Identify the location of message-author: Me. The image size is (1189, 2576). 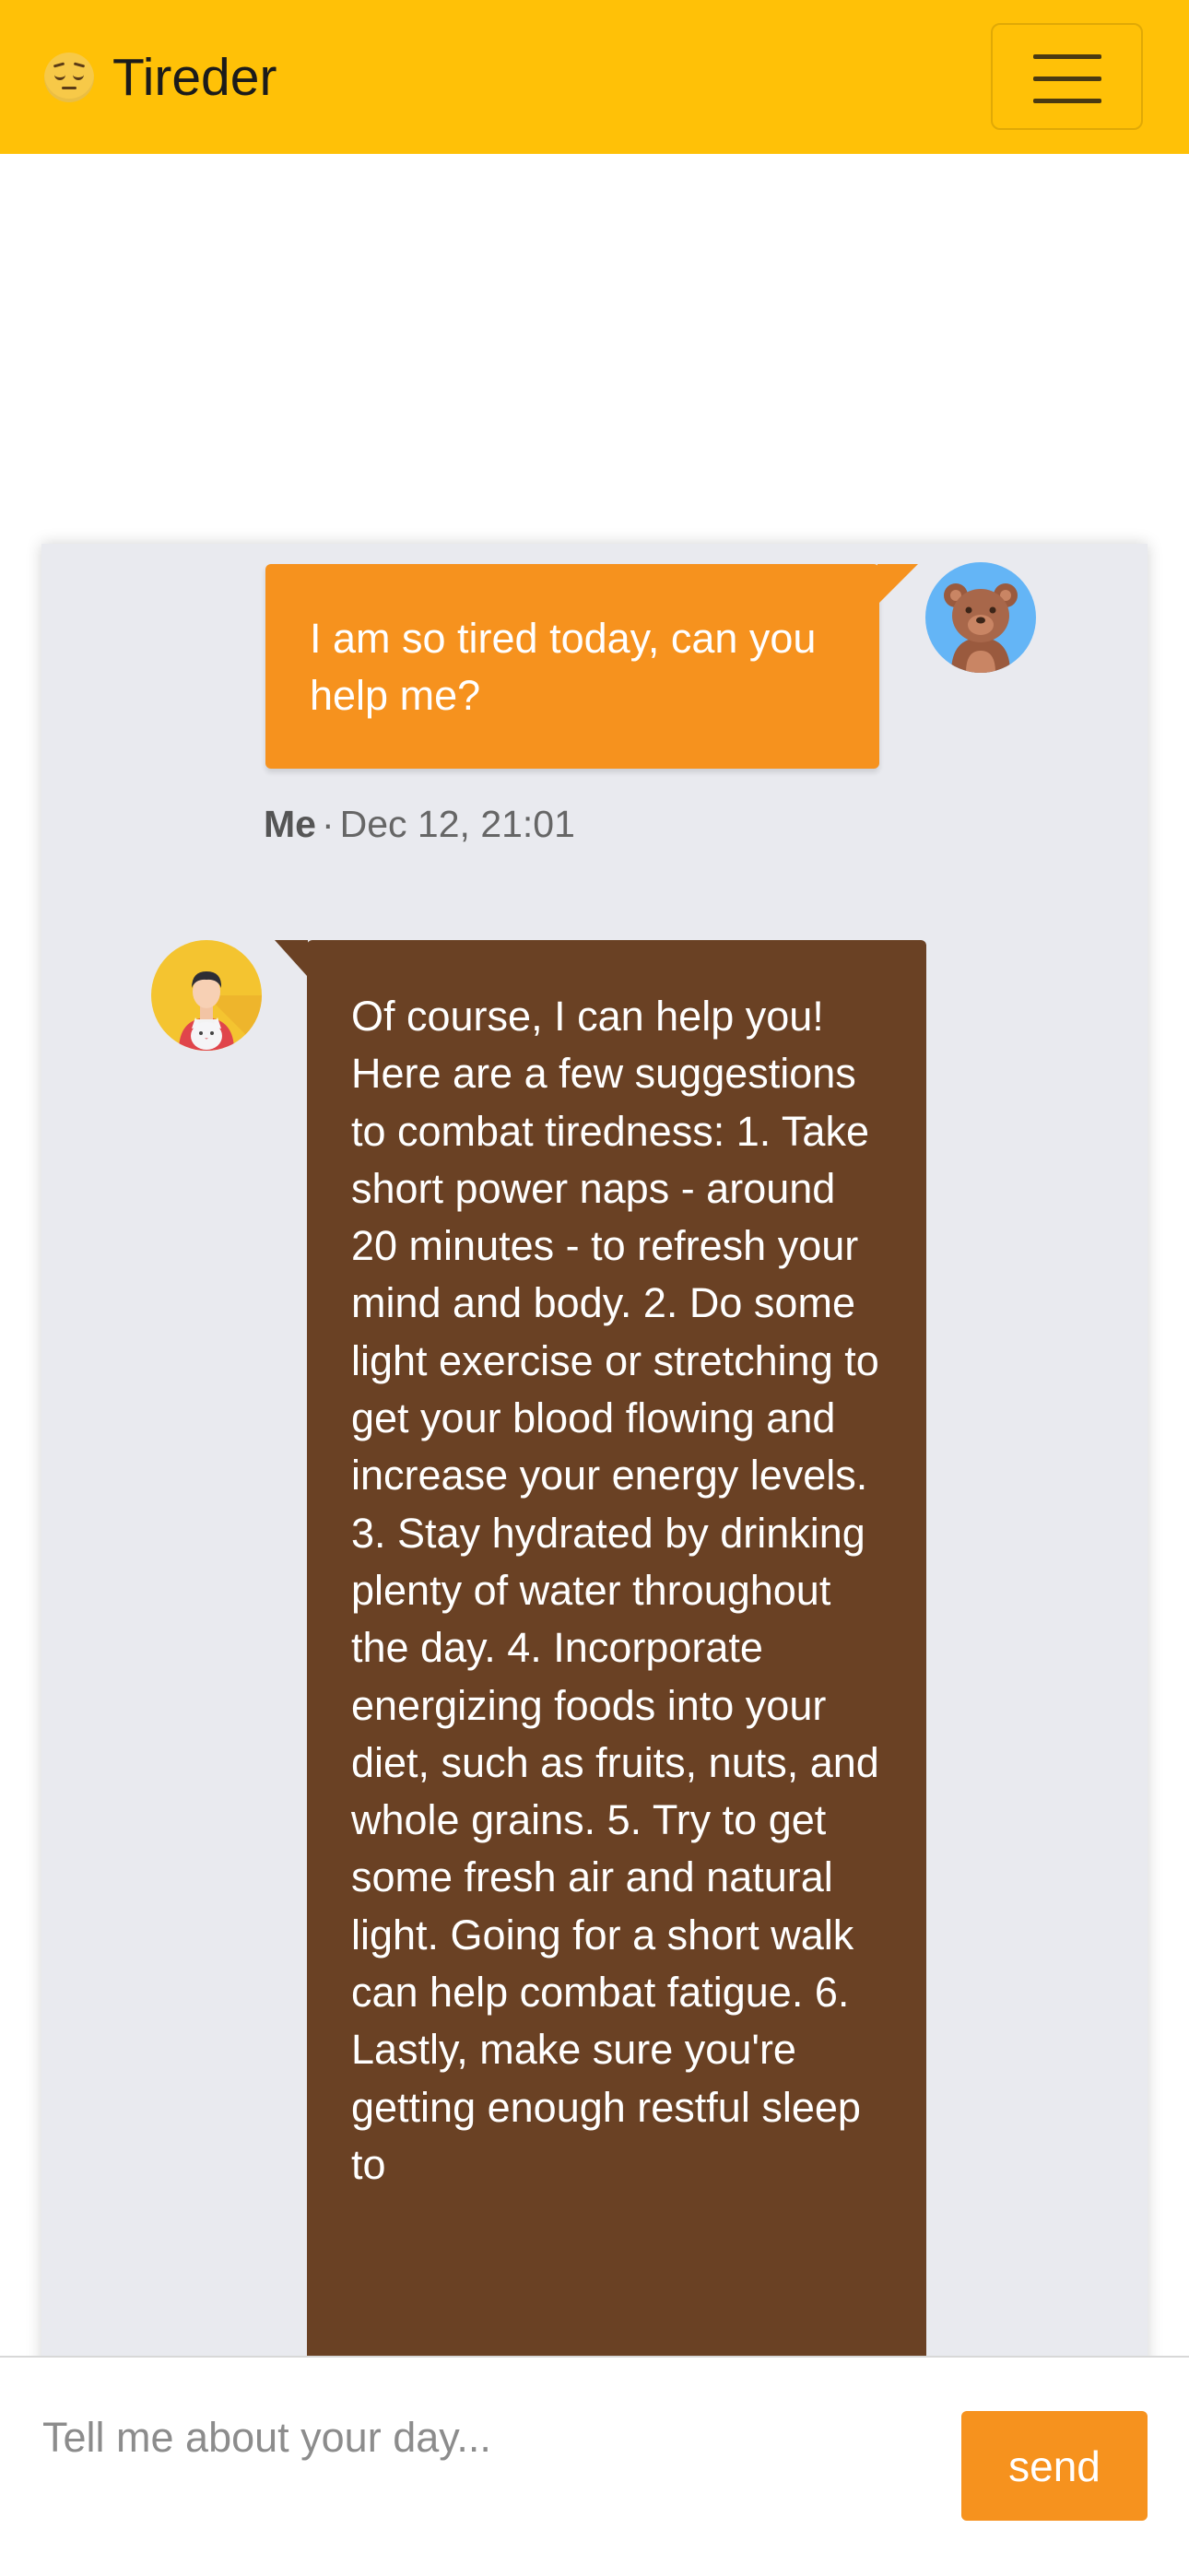
(290, 824).